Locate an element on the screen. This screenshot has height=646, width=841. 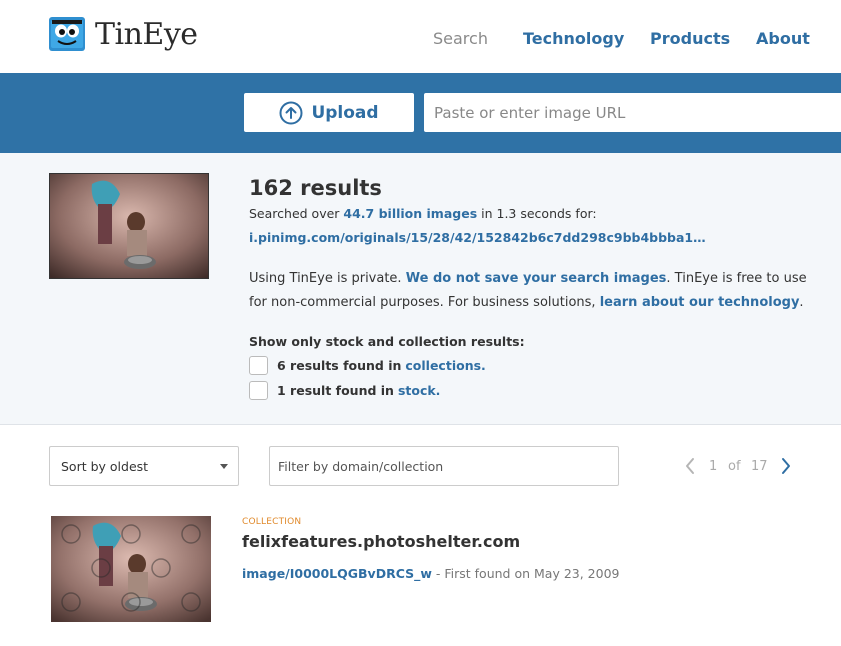
result-image is located at coordinates (131, 569).